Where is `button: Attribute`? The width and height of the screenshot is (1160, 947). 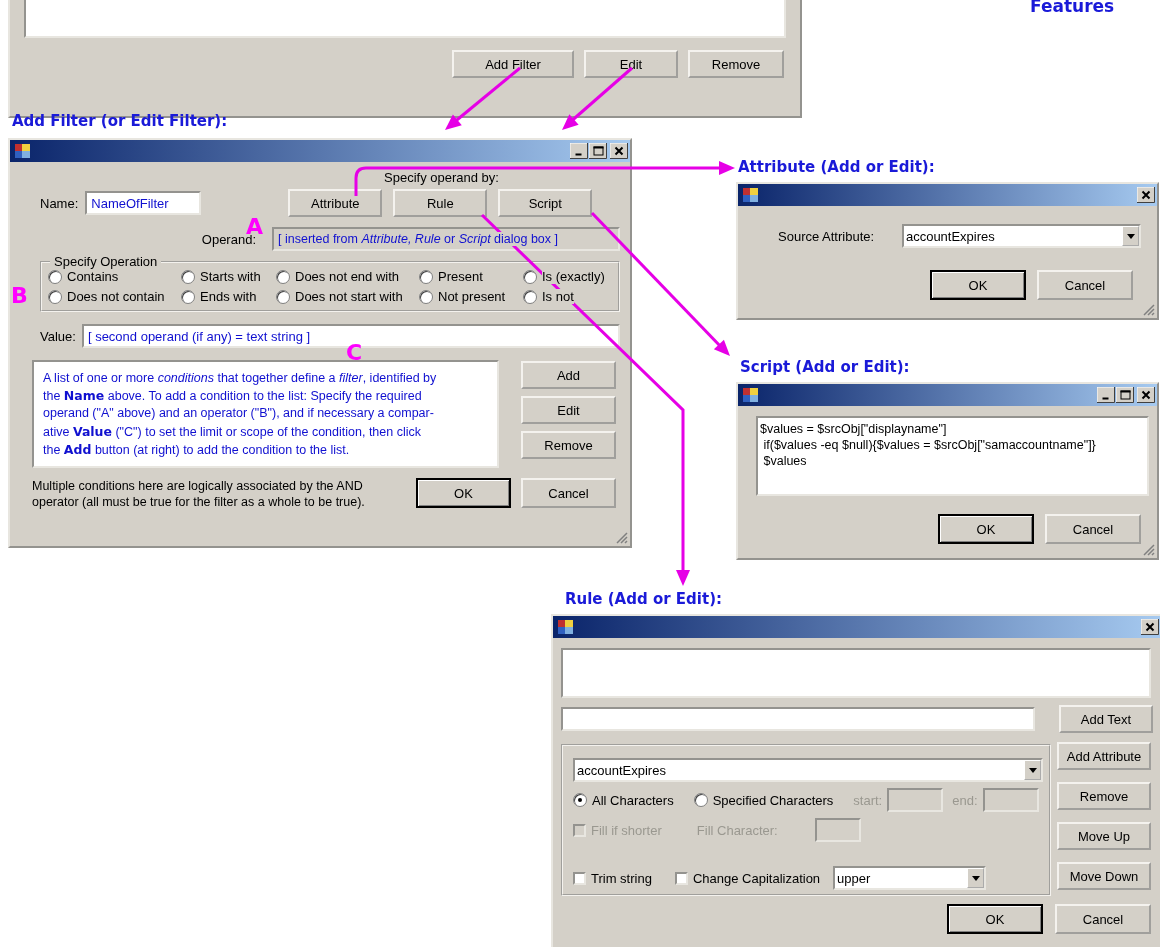
button: Attribute is located at coordinates (335, 203).